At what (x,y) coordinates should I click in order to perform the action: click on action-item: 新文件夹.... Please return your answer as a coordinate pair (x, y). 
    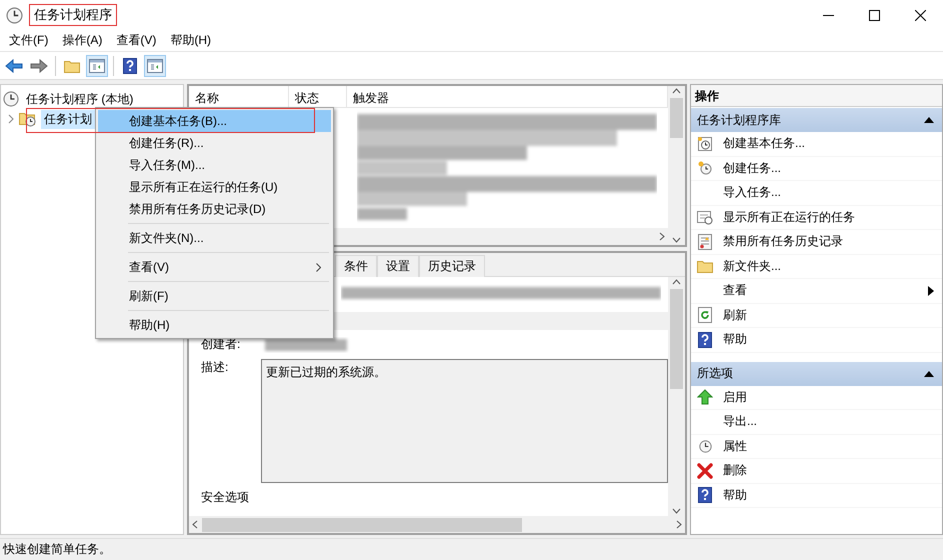
    Looking at the image, I should click on (816, 266).